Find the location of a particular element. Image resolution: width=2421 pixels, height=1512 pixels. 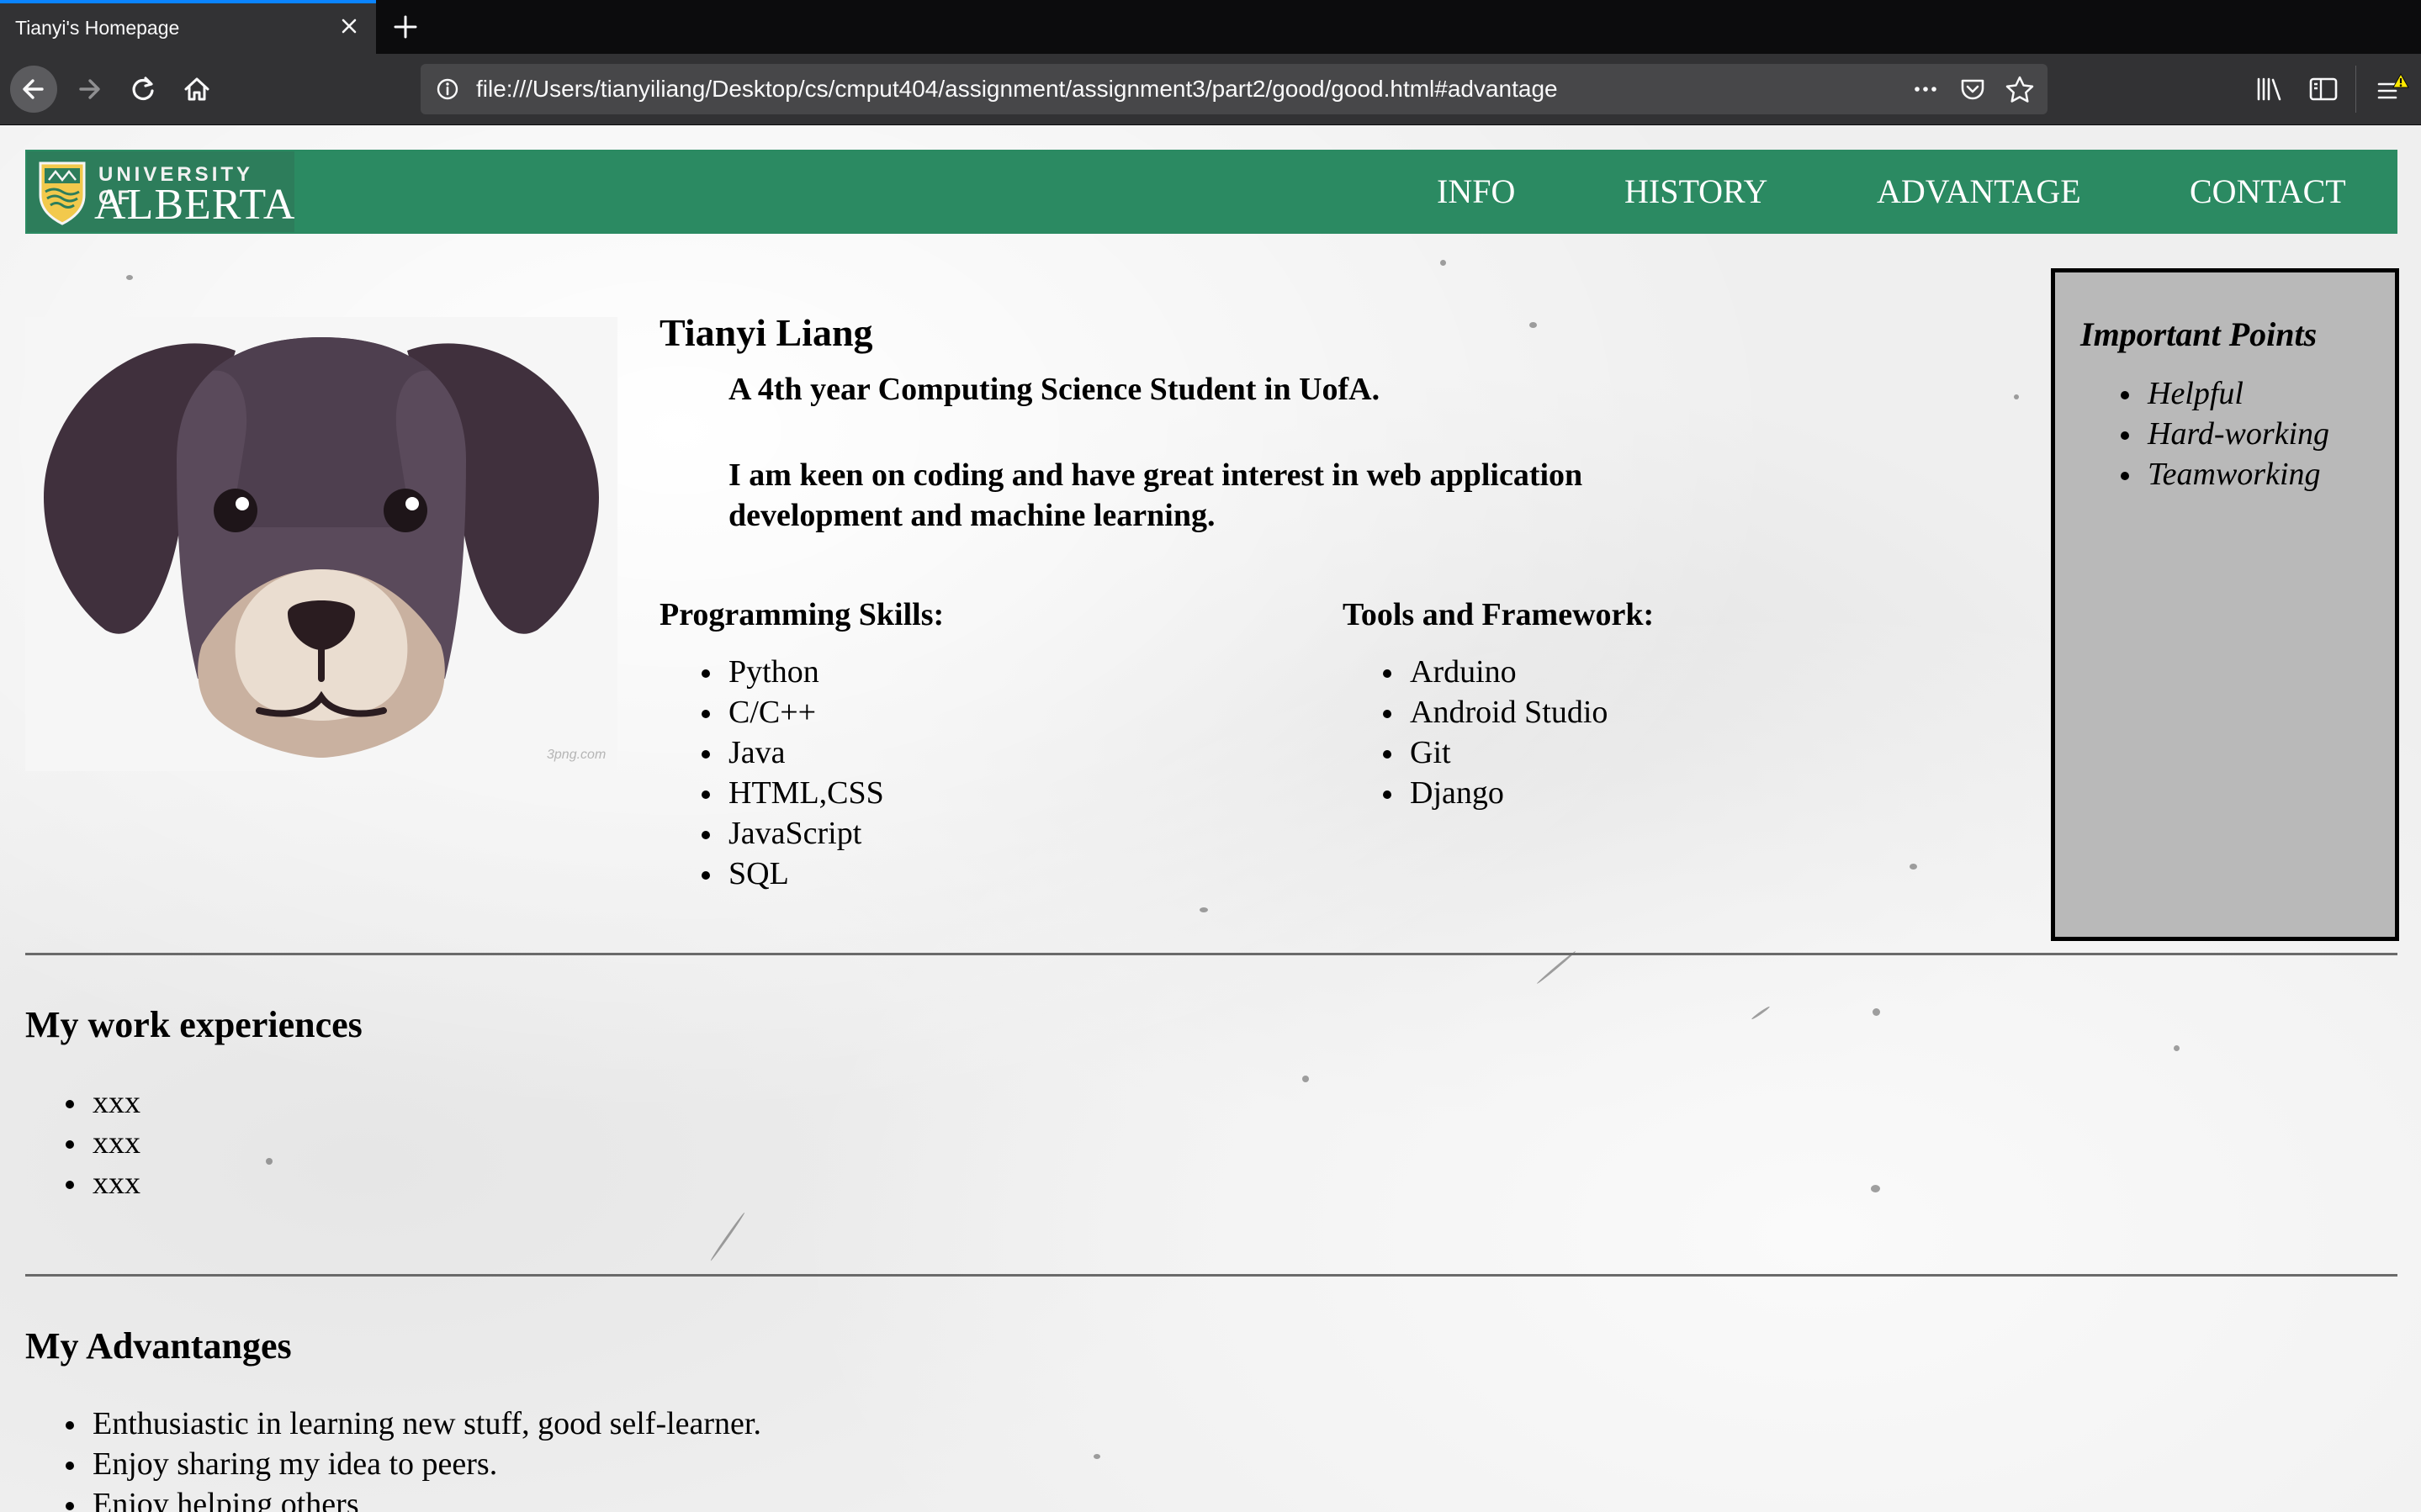

important-points-title: Important Points is located at coordinates (2199, 334).